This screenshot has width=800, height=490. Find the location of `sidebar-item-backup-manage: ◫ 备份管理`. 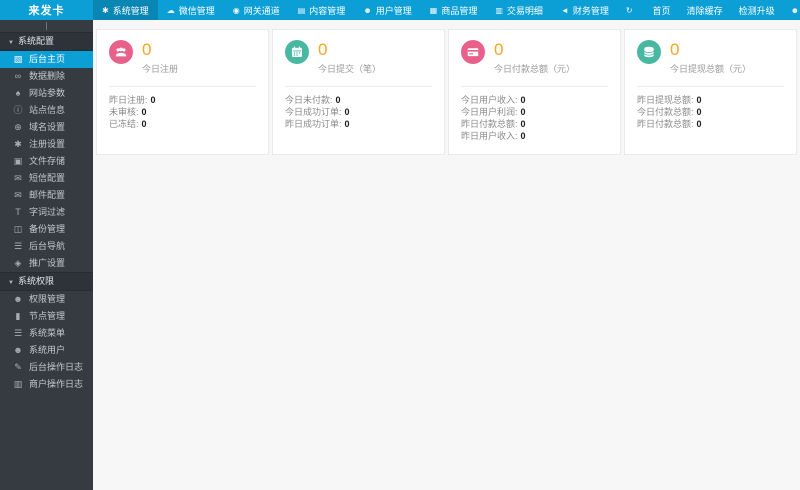

sidebar-item-backup-manage: ◫ 备份管理 is located at coordinates (46, 229).